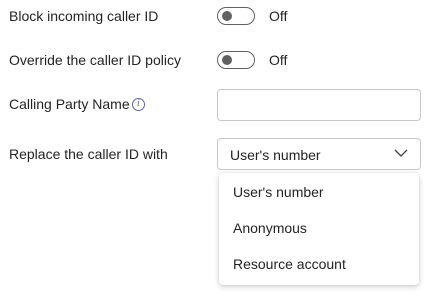 The width and height of the screenshot is (435, 301). What do you see at coordinates (236, 60) in the screenshot?
I see `override-caller-id-policy-toggle` at bounding box center [236, 60].